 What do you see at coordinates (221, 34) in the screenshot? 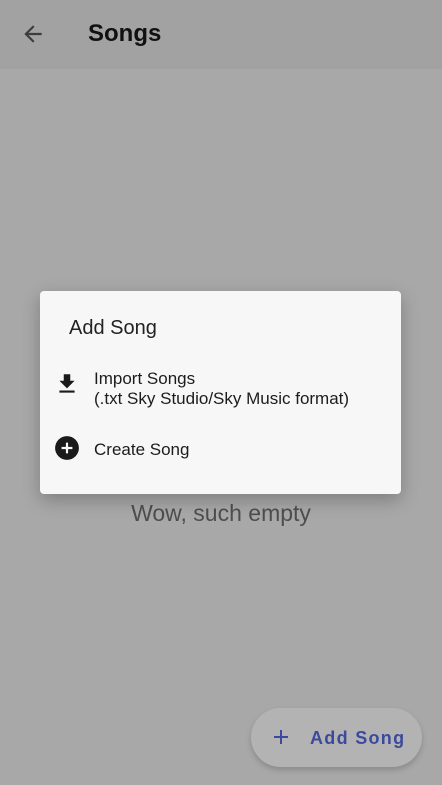
I see `app-bar: Songs` at bounding box center [221, 34].